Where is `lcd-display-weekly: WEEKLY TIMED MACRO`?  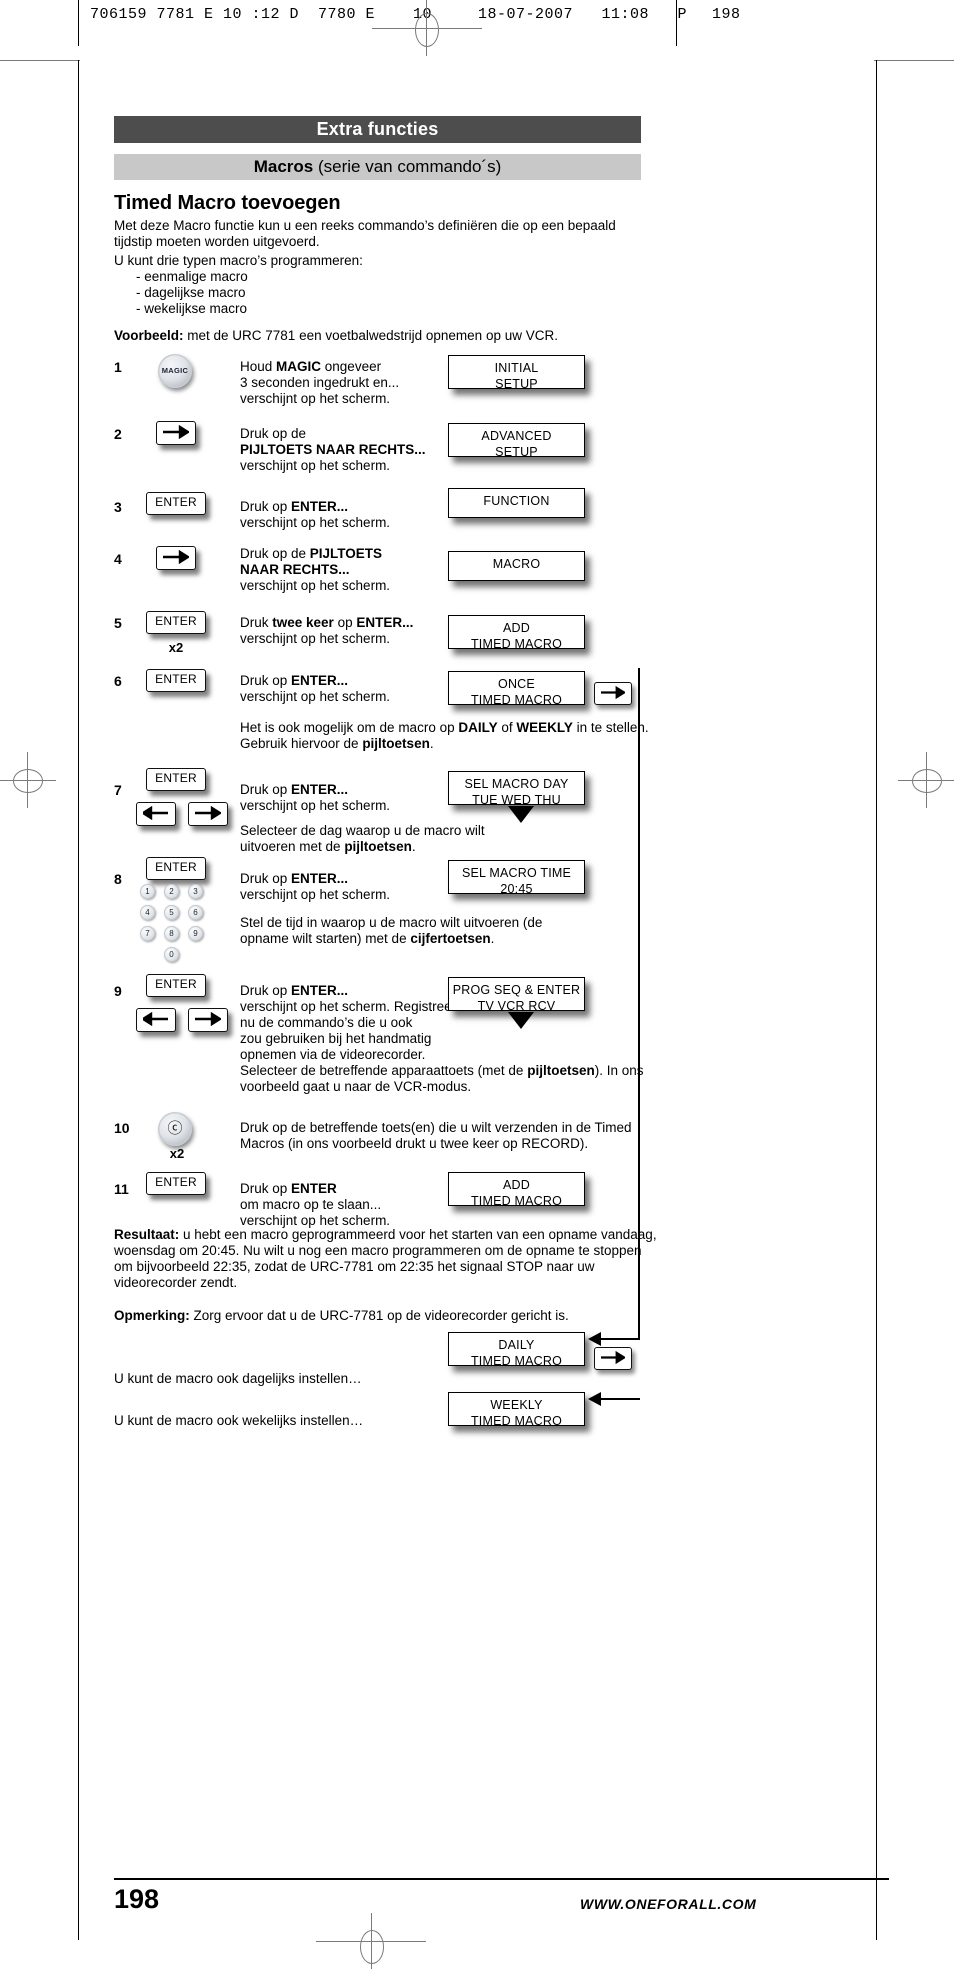 lcd-display-weekly: WEEKLY TIMED MACRO is located at coordinates (516, 1410).